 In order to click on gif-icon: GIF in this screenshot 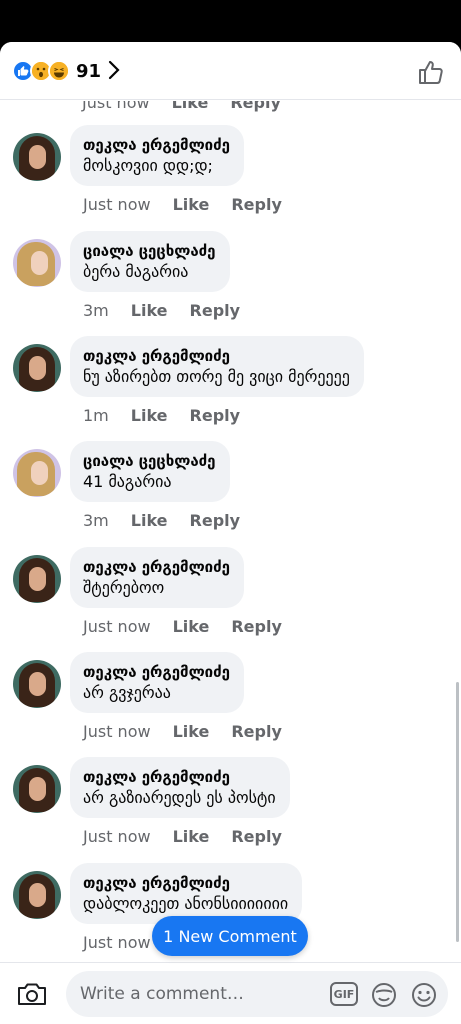, I will do `click(344, 994)`.